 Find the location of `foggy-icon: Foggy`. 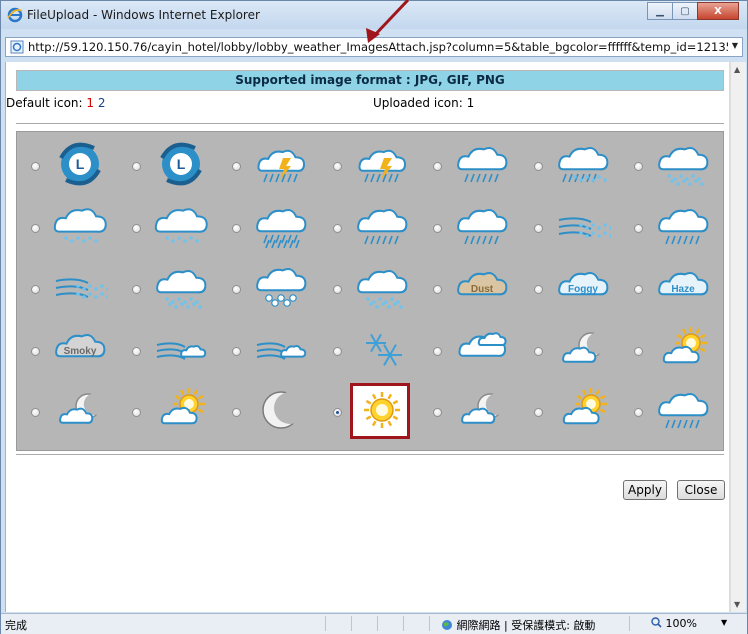

foggy-icon: Foggy is located at coordinates (583, 289).